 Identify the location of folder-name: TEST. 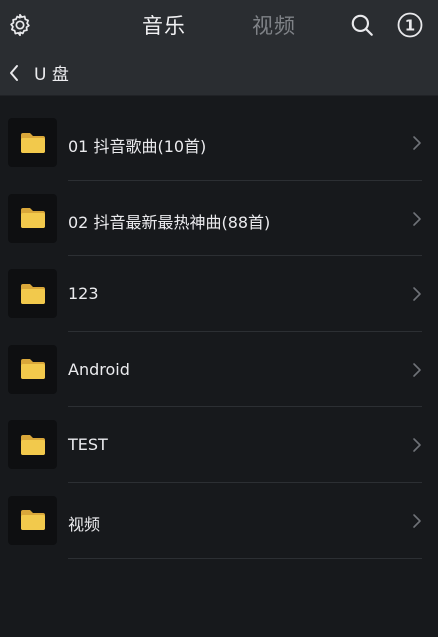
(88, 445).